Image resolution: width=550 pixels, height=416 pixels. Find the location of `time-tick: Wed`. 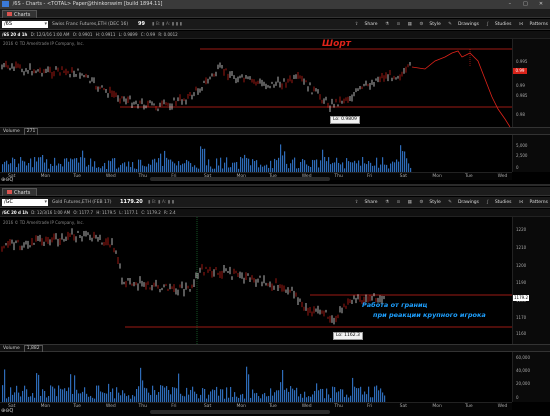

time-tick: Wed is located at coordinates (502, 176).